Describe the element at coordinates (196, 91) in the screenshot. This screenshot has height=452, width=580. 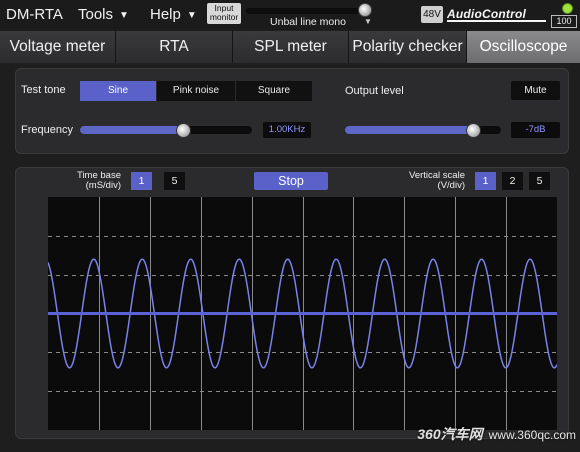
I see `tone-option-pink-noise: Pink noise` at that location.